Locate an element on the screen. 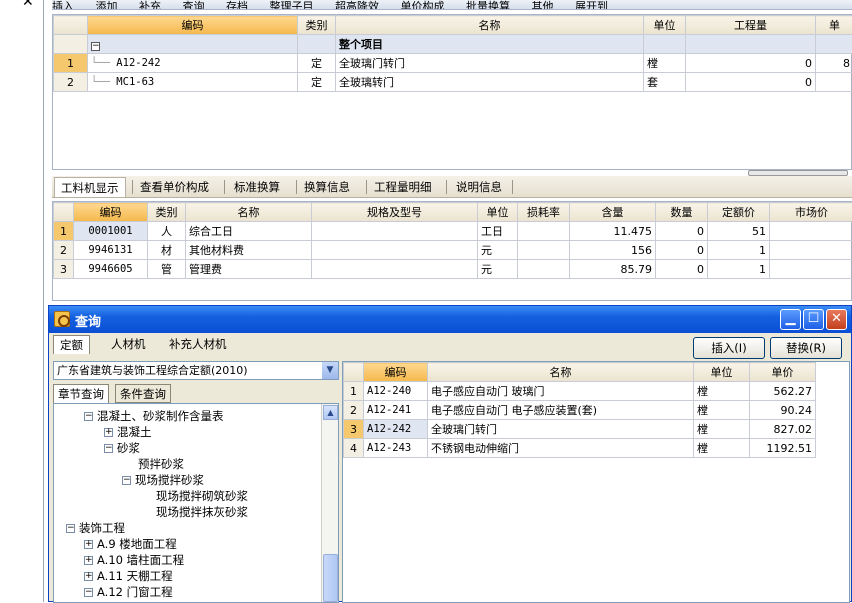 Image resolution: width=852 pixels, height=603 pixels. insert-button: 插入(I) is located at coordinates (729, 348).